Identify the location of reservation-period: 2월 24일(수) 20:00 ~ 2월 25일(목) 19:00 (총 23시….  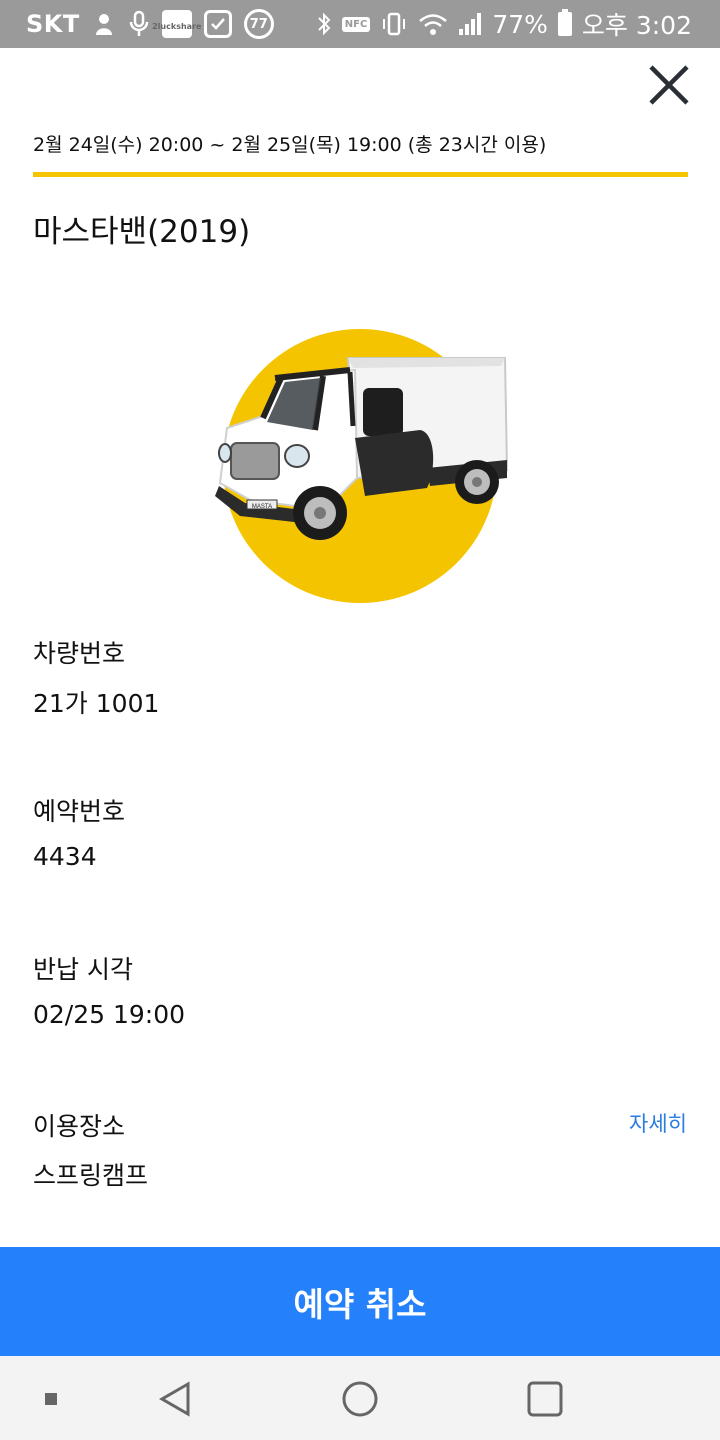
(290, 145).